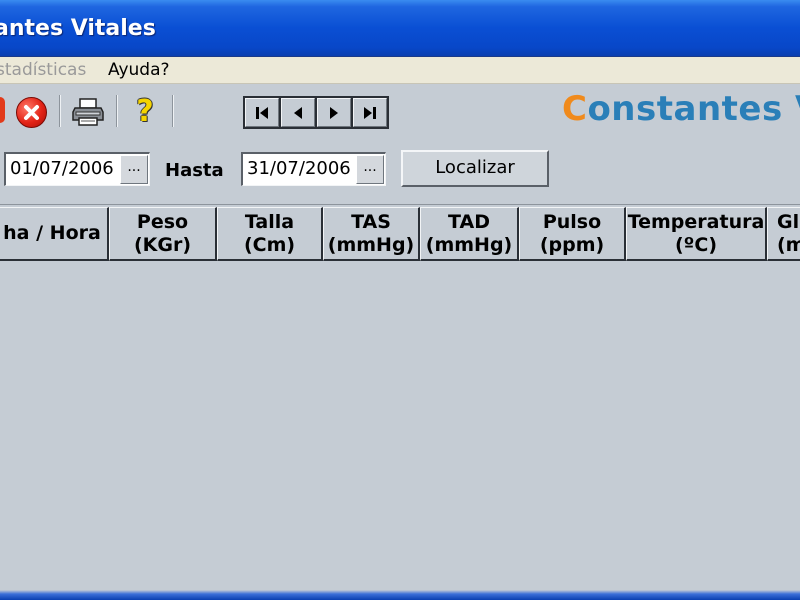 The image size is (800, 600). Describe the element at coordinates (2, 110) in the screenshot. I see `record-icon` at that location.